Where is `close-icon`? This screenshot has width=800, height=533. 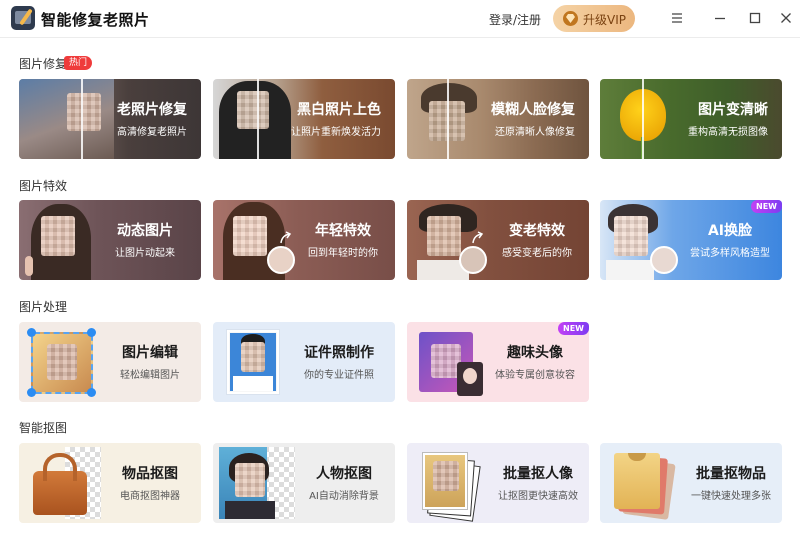 close-icon is located at coordinates (786, 18).